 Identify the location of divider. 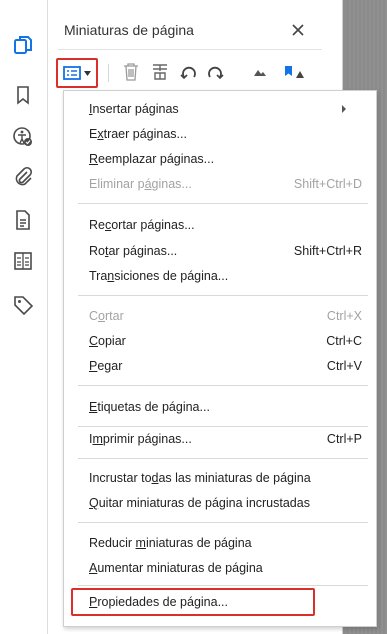
(190, 49).